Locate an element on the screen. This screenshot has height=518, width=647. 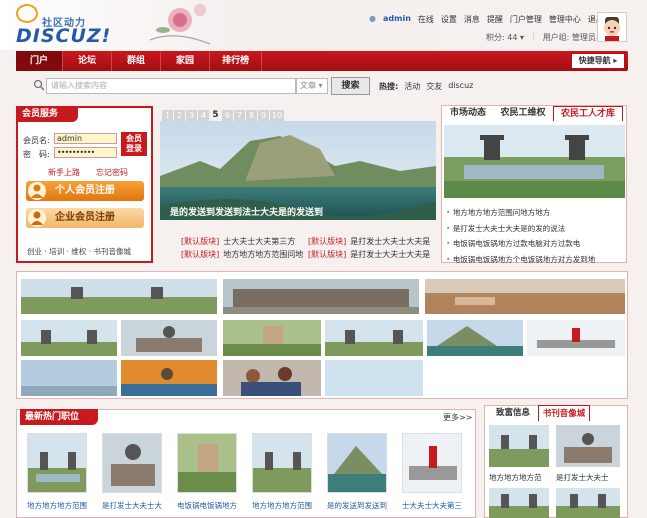
search-icon is located at coordinates (39, 85).